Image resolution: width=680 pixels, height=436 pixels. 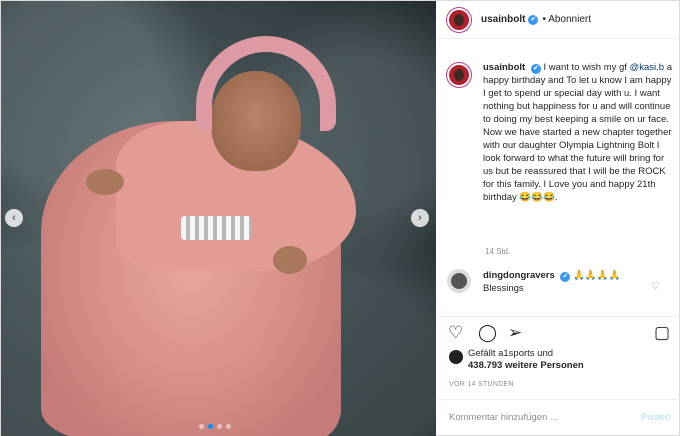 I want to click on add-comment-bar: Kommentar hinzufügen ... Posten, so click(x=558, y=417).